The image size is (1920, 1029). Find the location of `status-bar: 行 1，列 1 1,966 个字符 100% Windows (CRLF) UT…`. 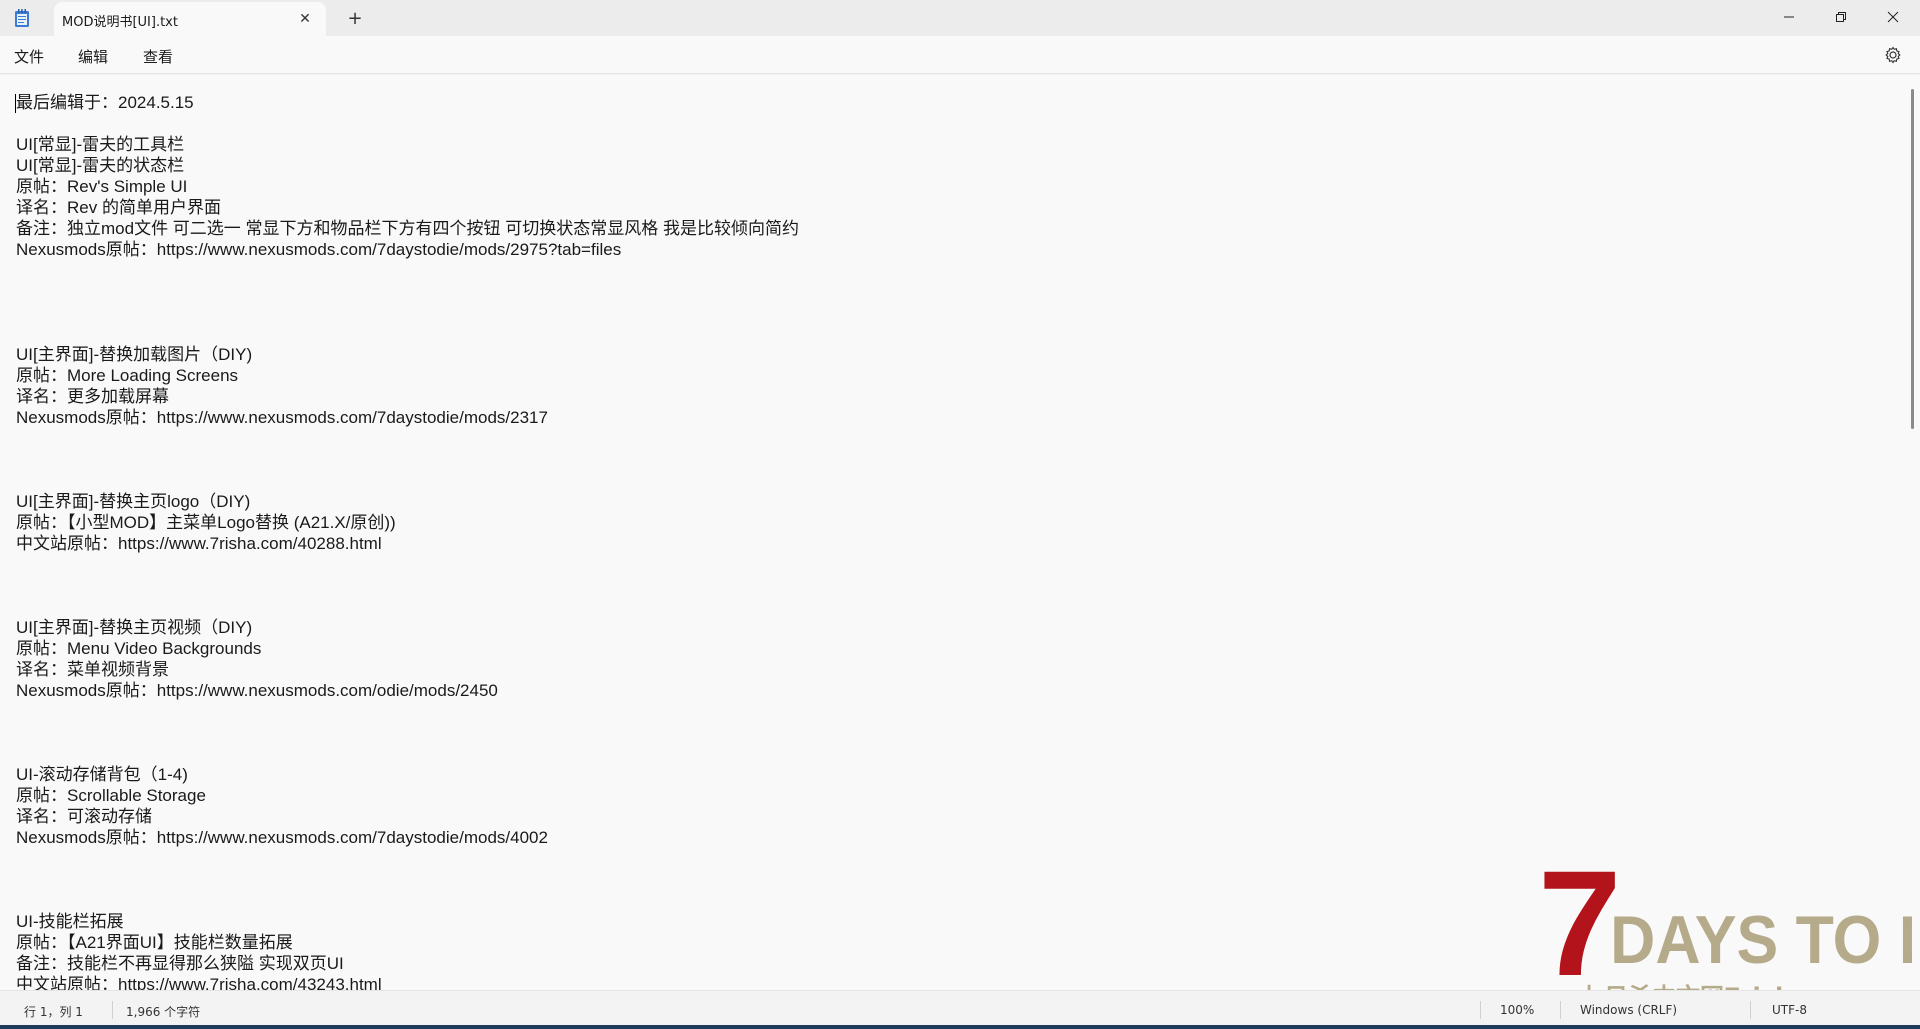

status-bar: 行 1，列 1 1,966 个字符 100% Windows (CRLF) UT… is located at coordinates (960, 1009).